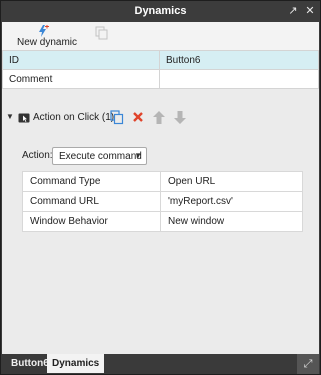 The height and width of the screenshot is (375, 321). I want to click on command-row-window-behavior: Window Behavior New window, so click(162, 221).